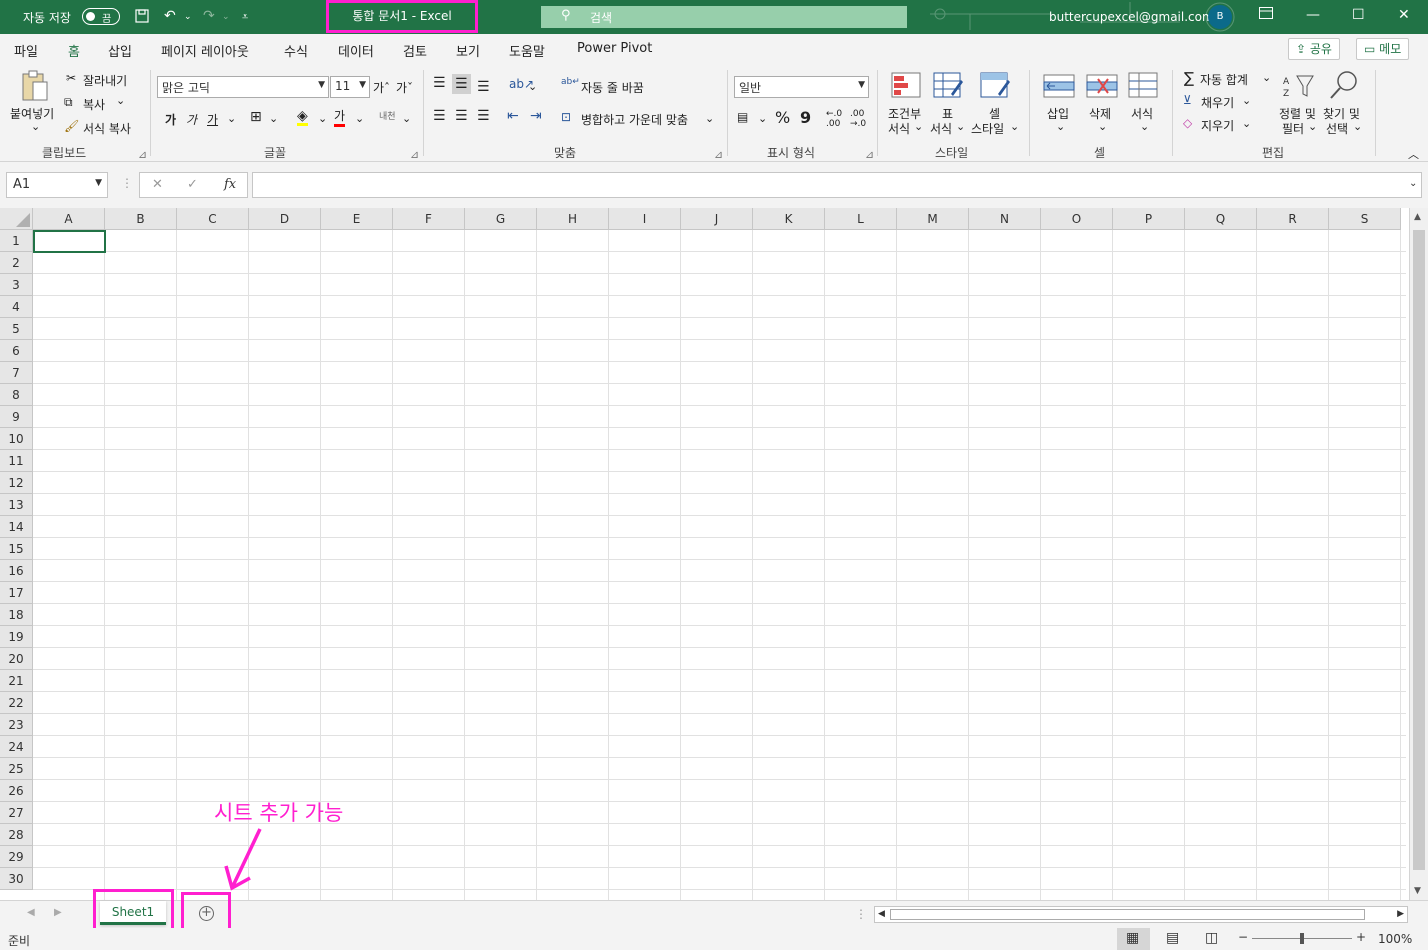 Image resolution: width=1428 pixels, height=950 pixels. I want to click on fill-dropdown-icon: ⌄, so click(1246, 100).